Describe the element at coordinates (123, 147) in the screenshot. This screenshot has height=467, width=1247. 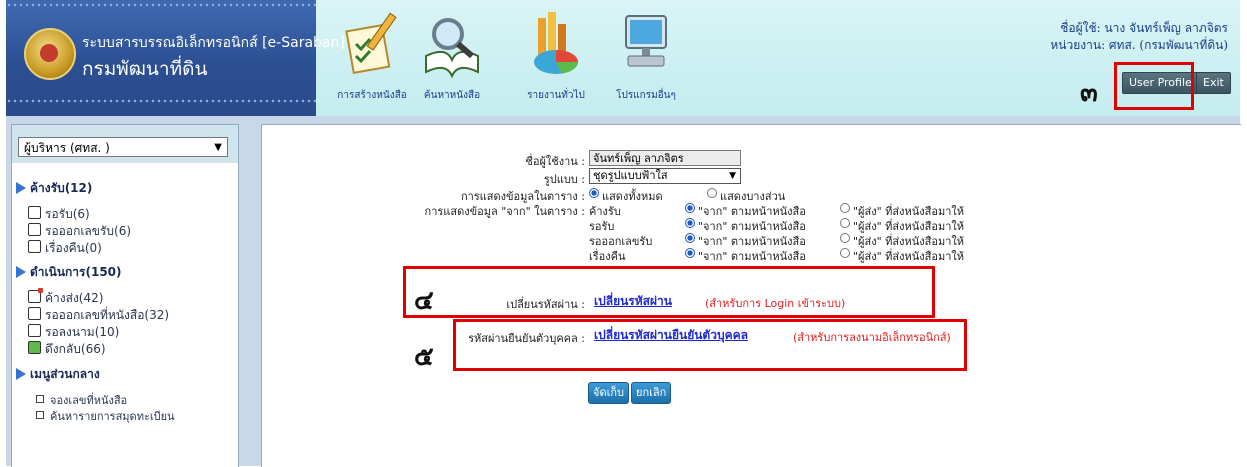
I see `role-select: ผู้บริหาร (ศทส. ) ▼` at that location.